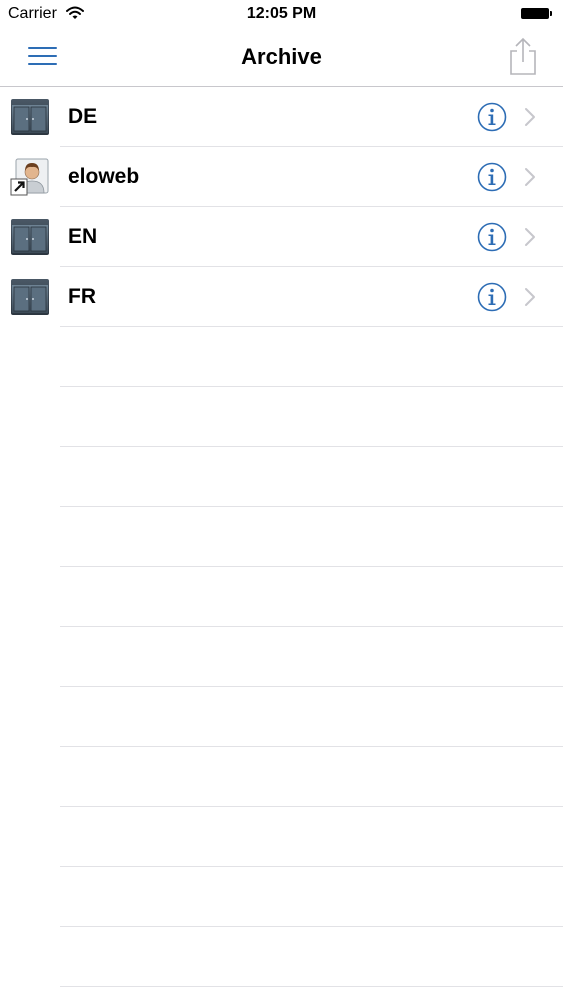  I want to click on list-item-en: EN, so click(281, 237).